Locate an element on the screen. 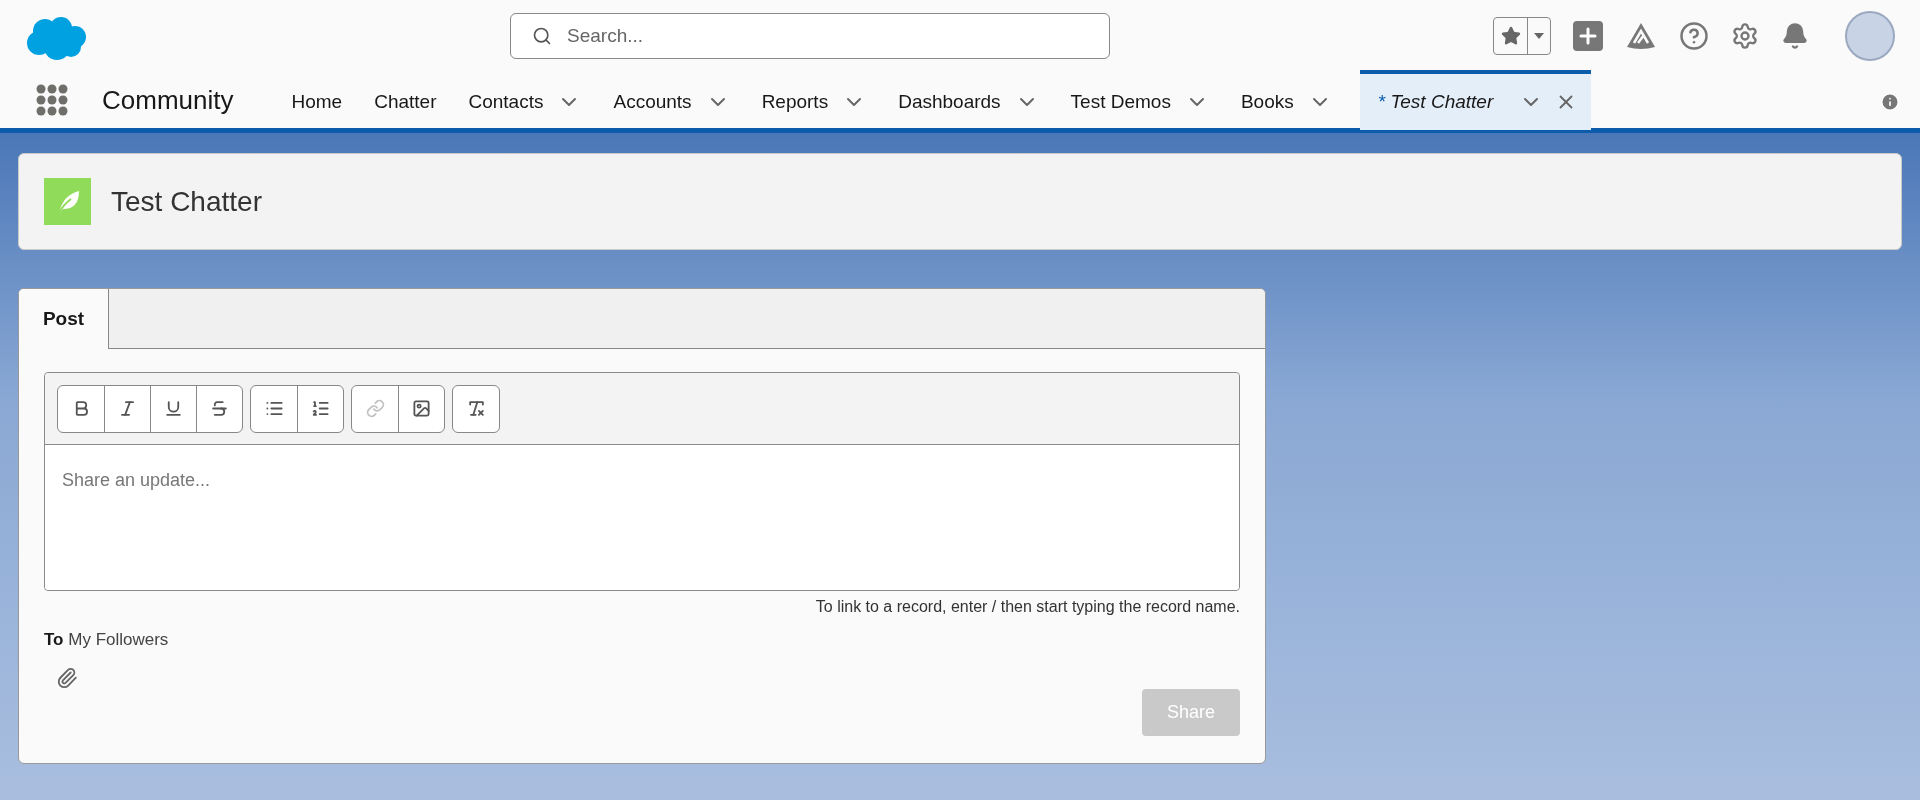  app-launcher-icon is located at coordinates (52, 100).